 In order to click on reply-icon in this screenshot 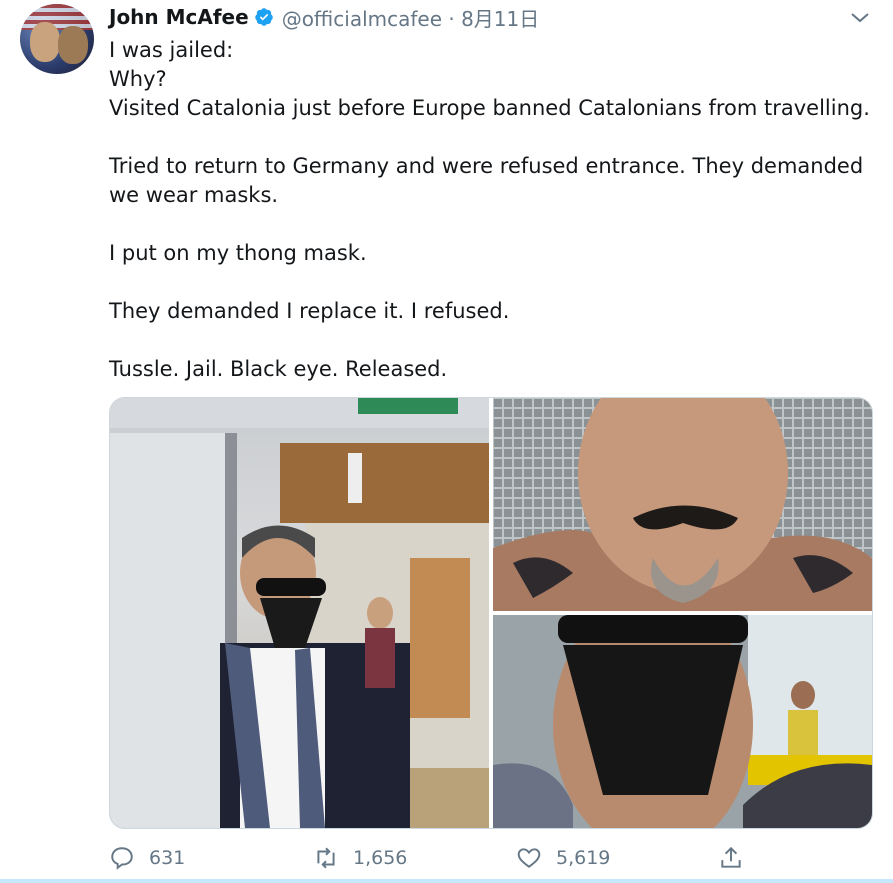, I will do `click(122, 858)`.